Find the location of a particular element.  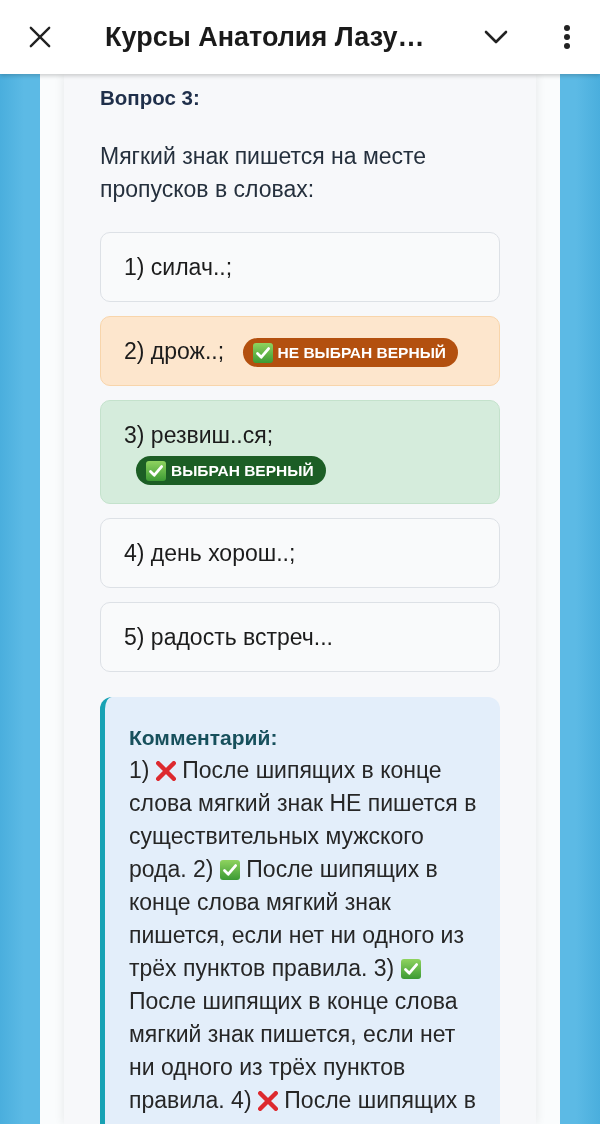

answer-option: 2) дрож..; НЕ ВЫБРАН ВЕРНЫЙ is located at coordinates (300, 351).